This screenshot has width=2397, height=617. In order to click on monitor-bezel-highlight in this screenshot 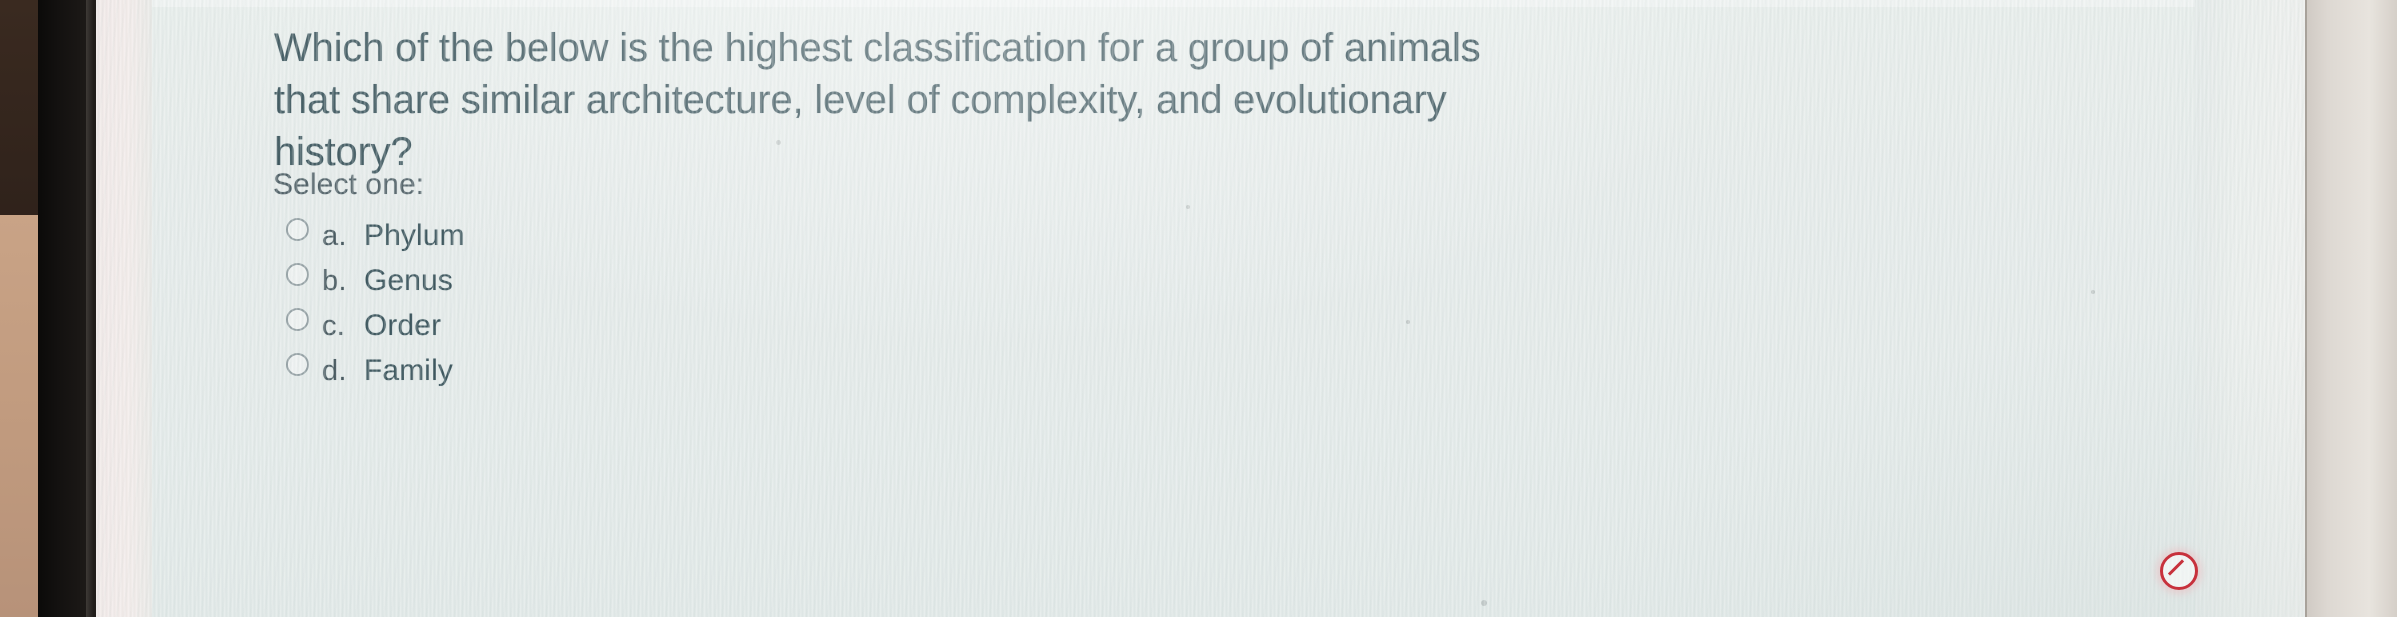, I will do `click(90, 308)`.